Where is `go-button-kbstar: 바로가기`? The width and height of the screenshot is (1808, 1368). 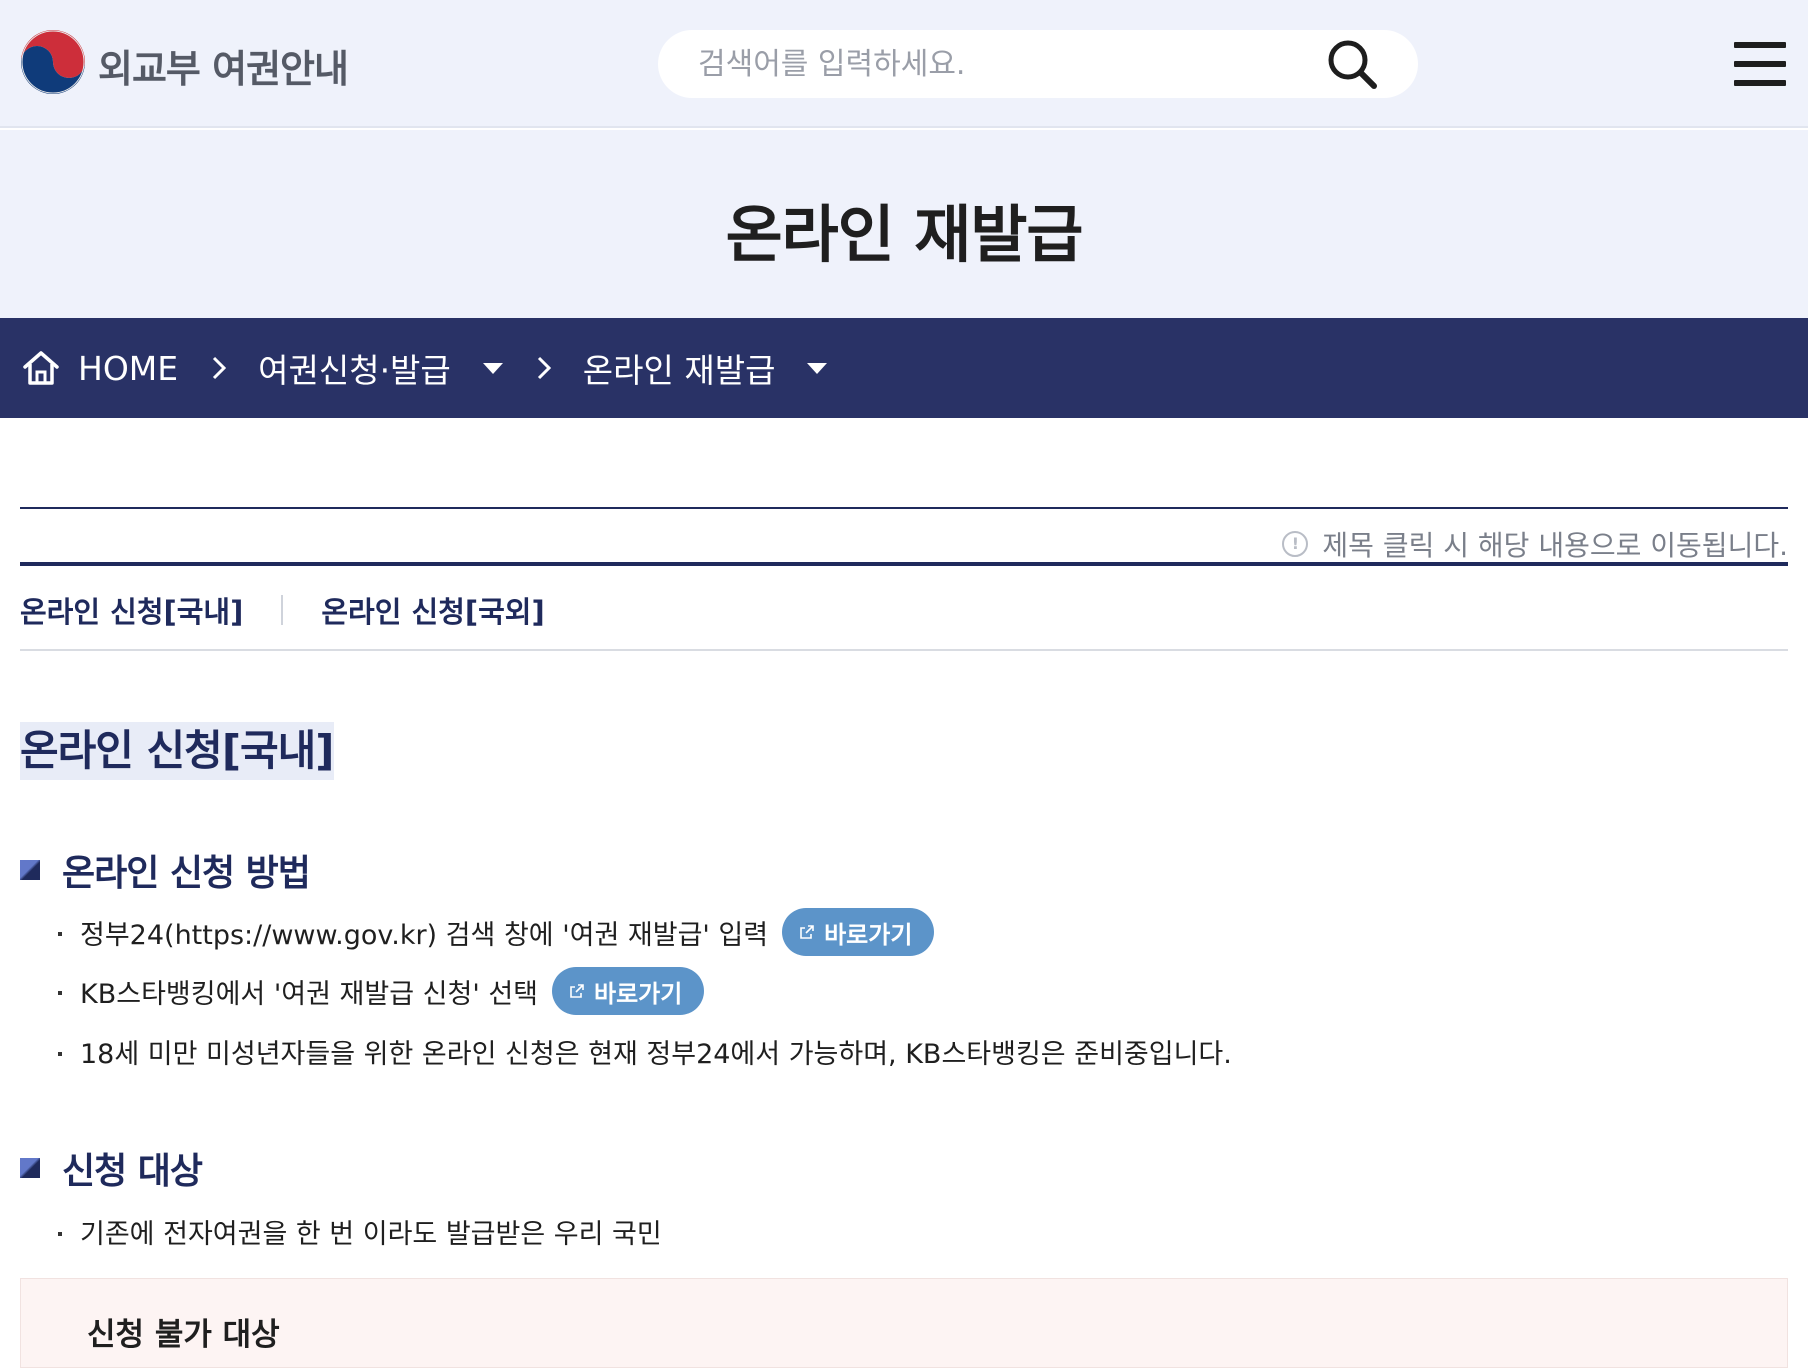
go-button-kbstar: 바로가기 is located at coordinates (628, 991).